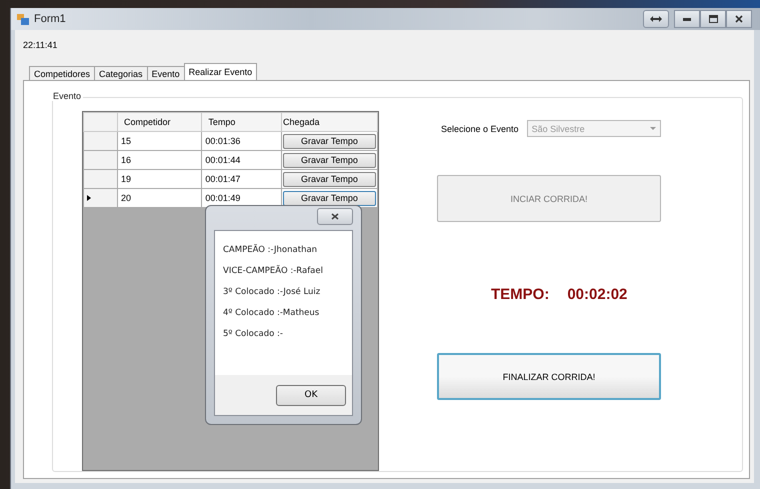 This screenshot has width=760, height=489. What do you see at coordinates (242, 179) in the screenshot?
I see `table-cell: 00:01:47` at bounding box center [242, 179].